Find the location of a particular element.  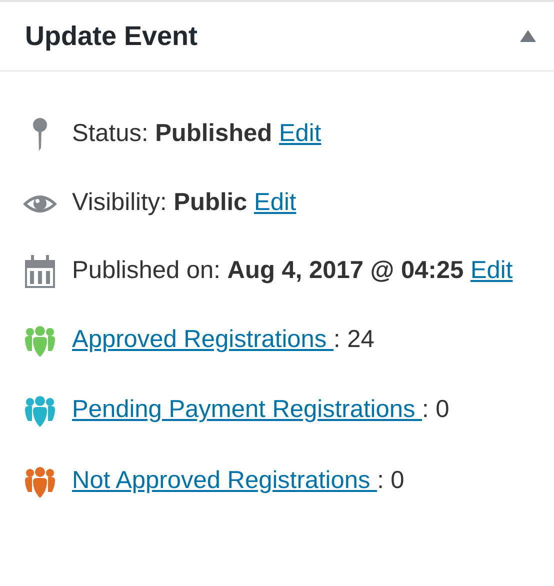

panel-title: Update Event is located at coordinates (111, 36).